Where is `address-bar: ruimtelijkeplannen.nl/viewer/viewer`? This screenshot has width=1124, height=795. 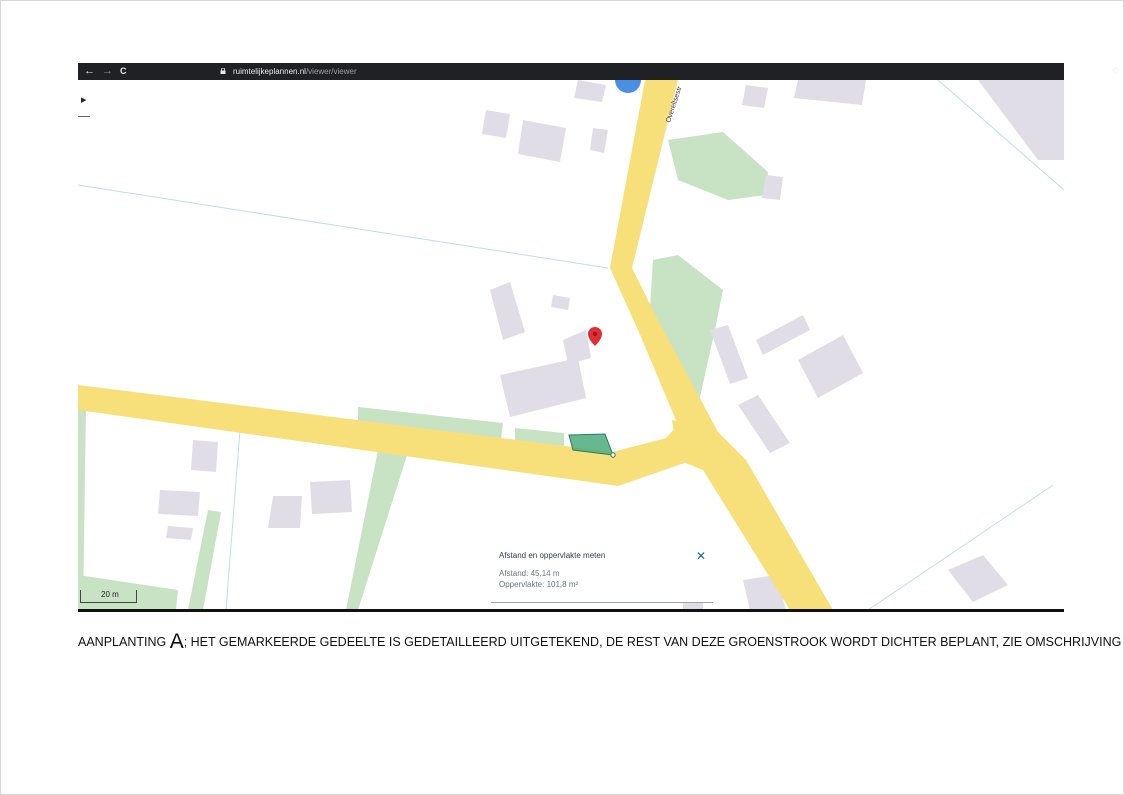 address-bar: ruimtelijkeplannen.nl/viewer/viewer is located at coordinates (295, 71).